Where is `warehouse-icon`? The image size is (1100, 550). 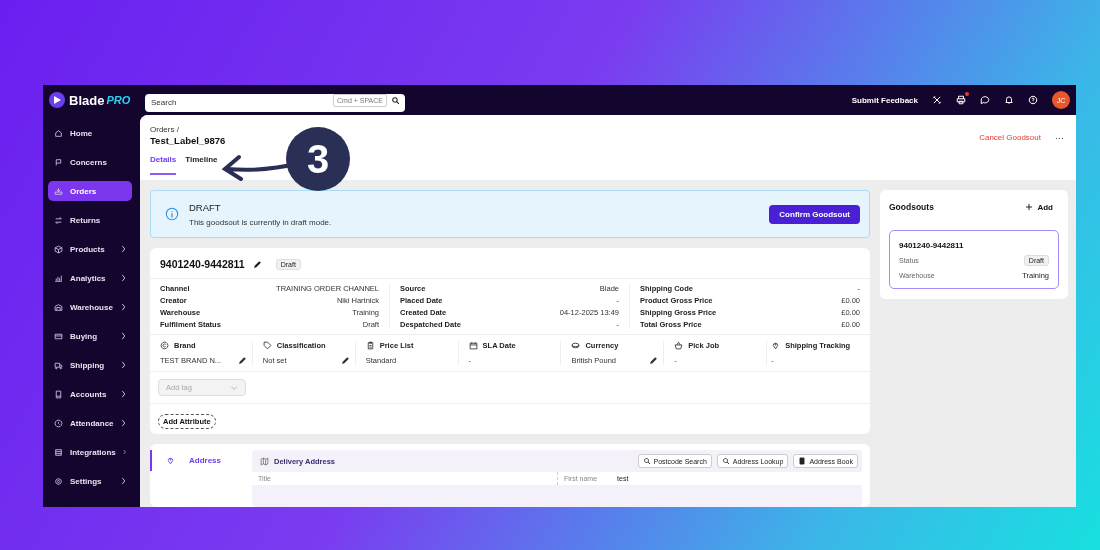
warehouse-icon is located at coordinates (58, 307).